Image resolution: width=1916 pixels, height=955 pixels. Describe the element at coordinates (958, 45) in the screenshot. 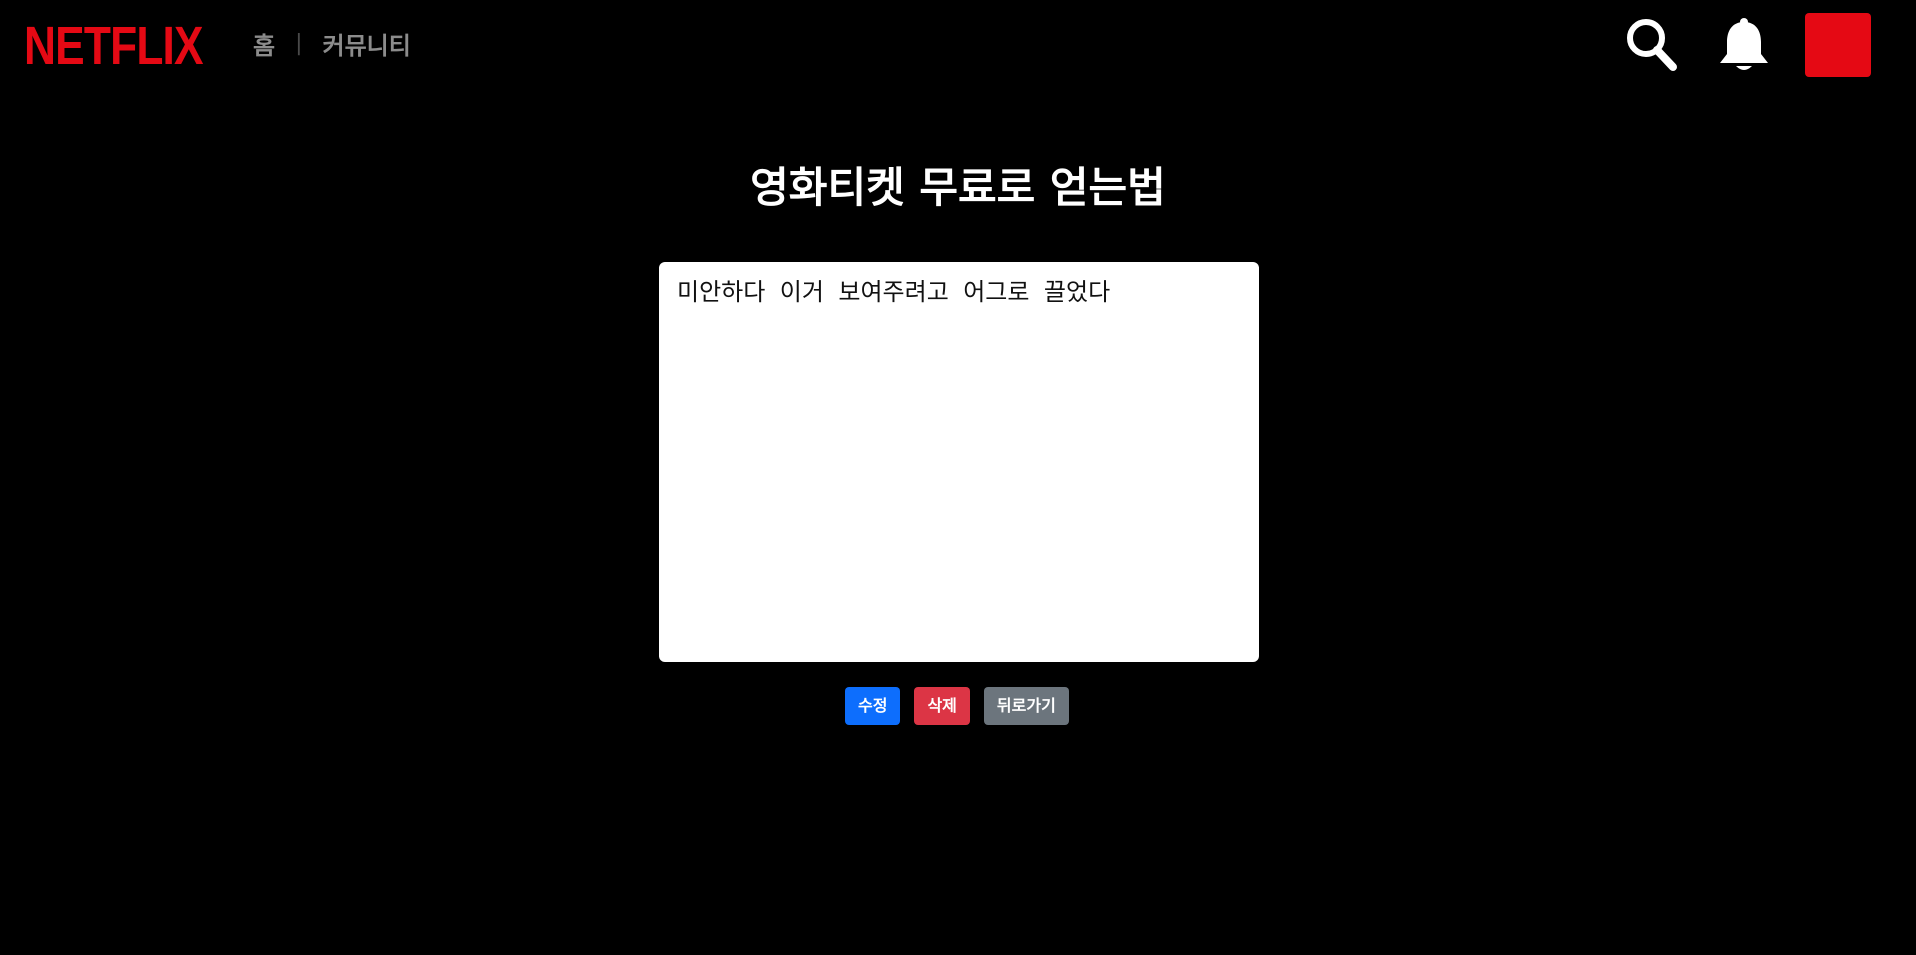

I see `top-navigation-bar: NETFLIX 홈 | 커뮤니티` at that location.